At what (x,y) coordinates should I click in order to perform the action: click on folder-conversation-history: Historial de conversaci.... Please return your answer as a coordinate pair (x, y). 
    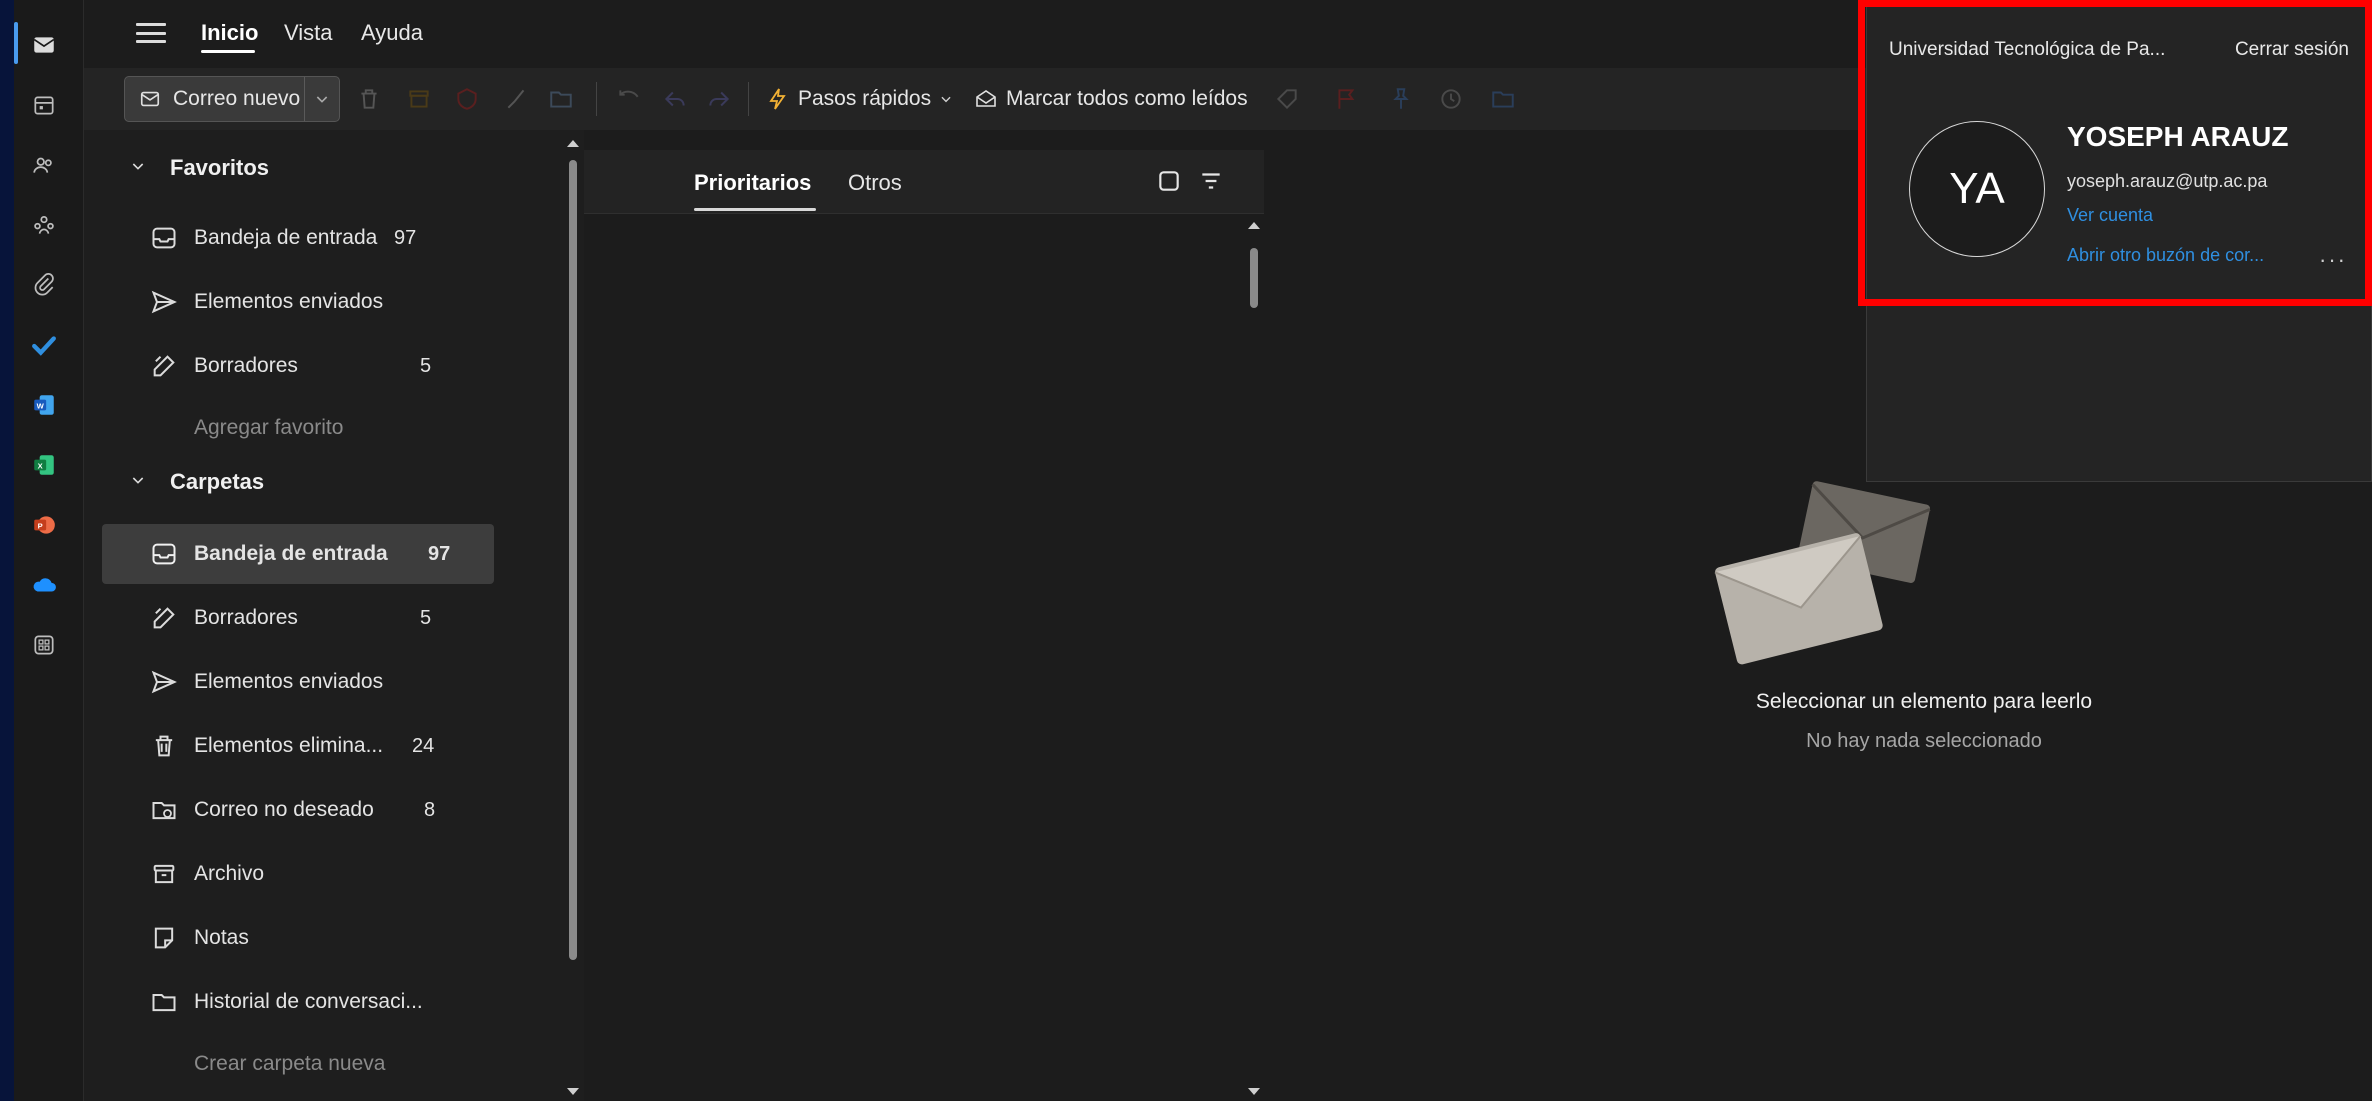
    Looking at the image, I should click on (298, 1002).